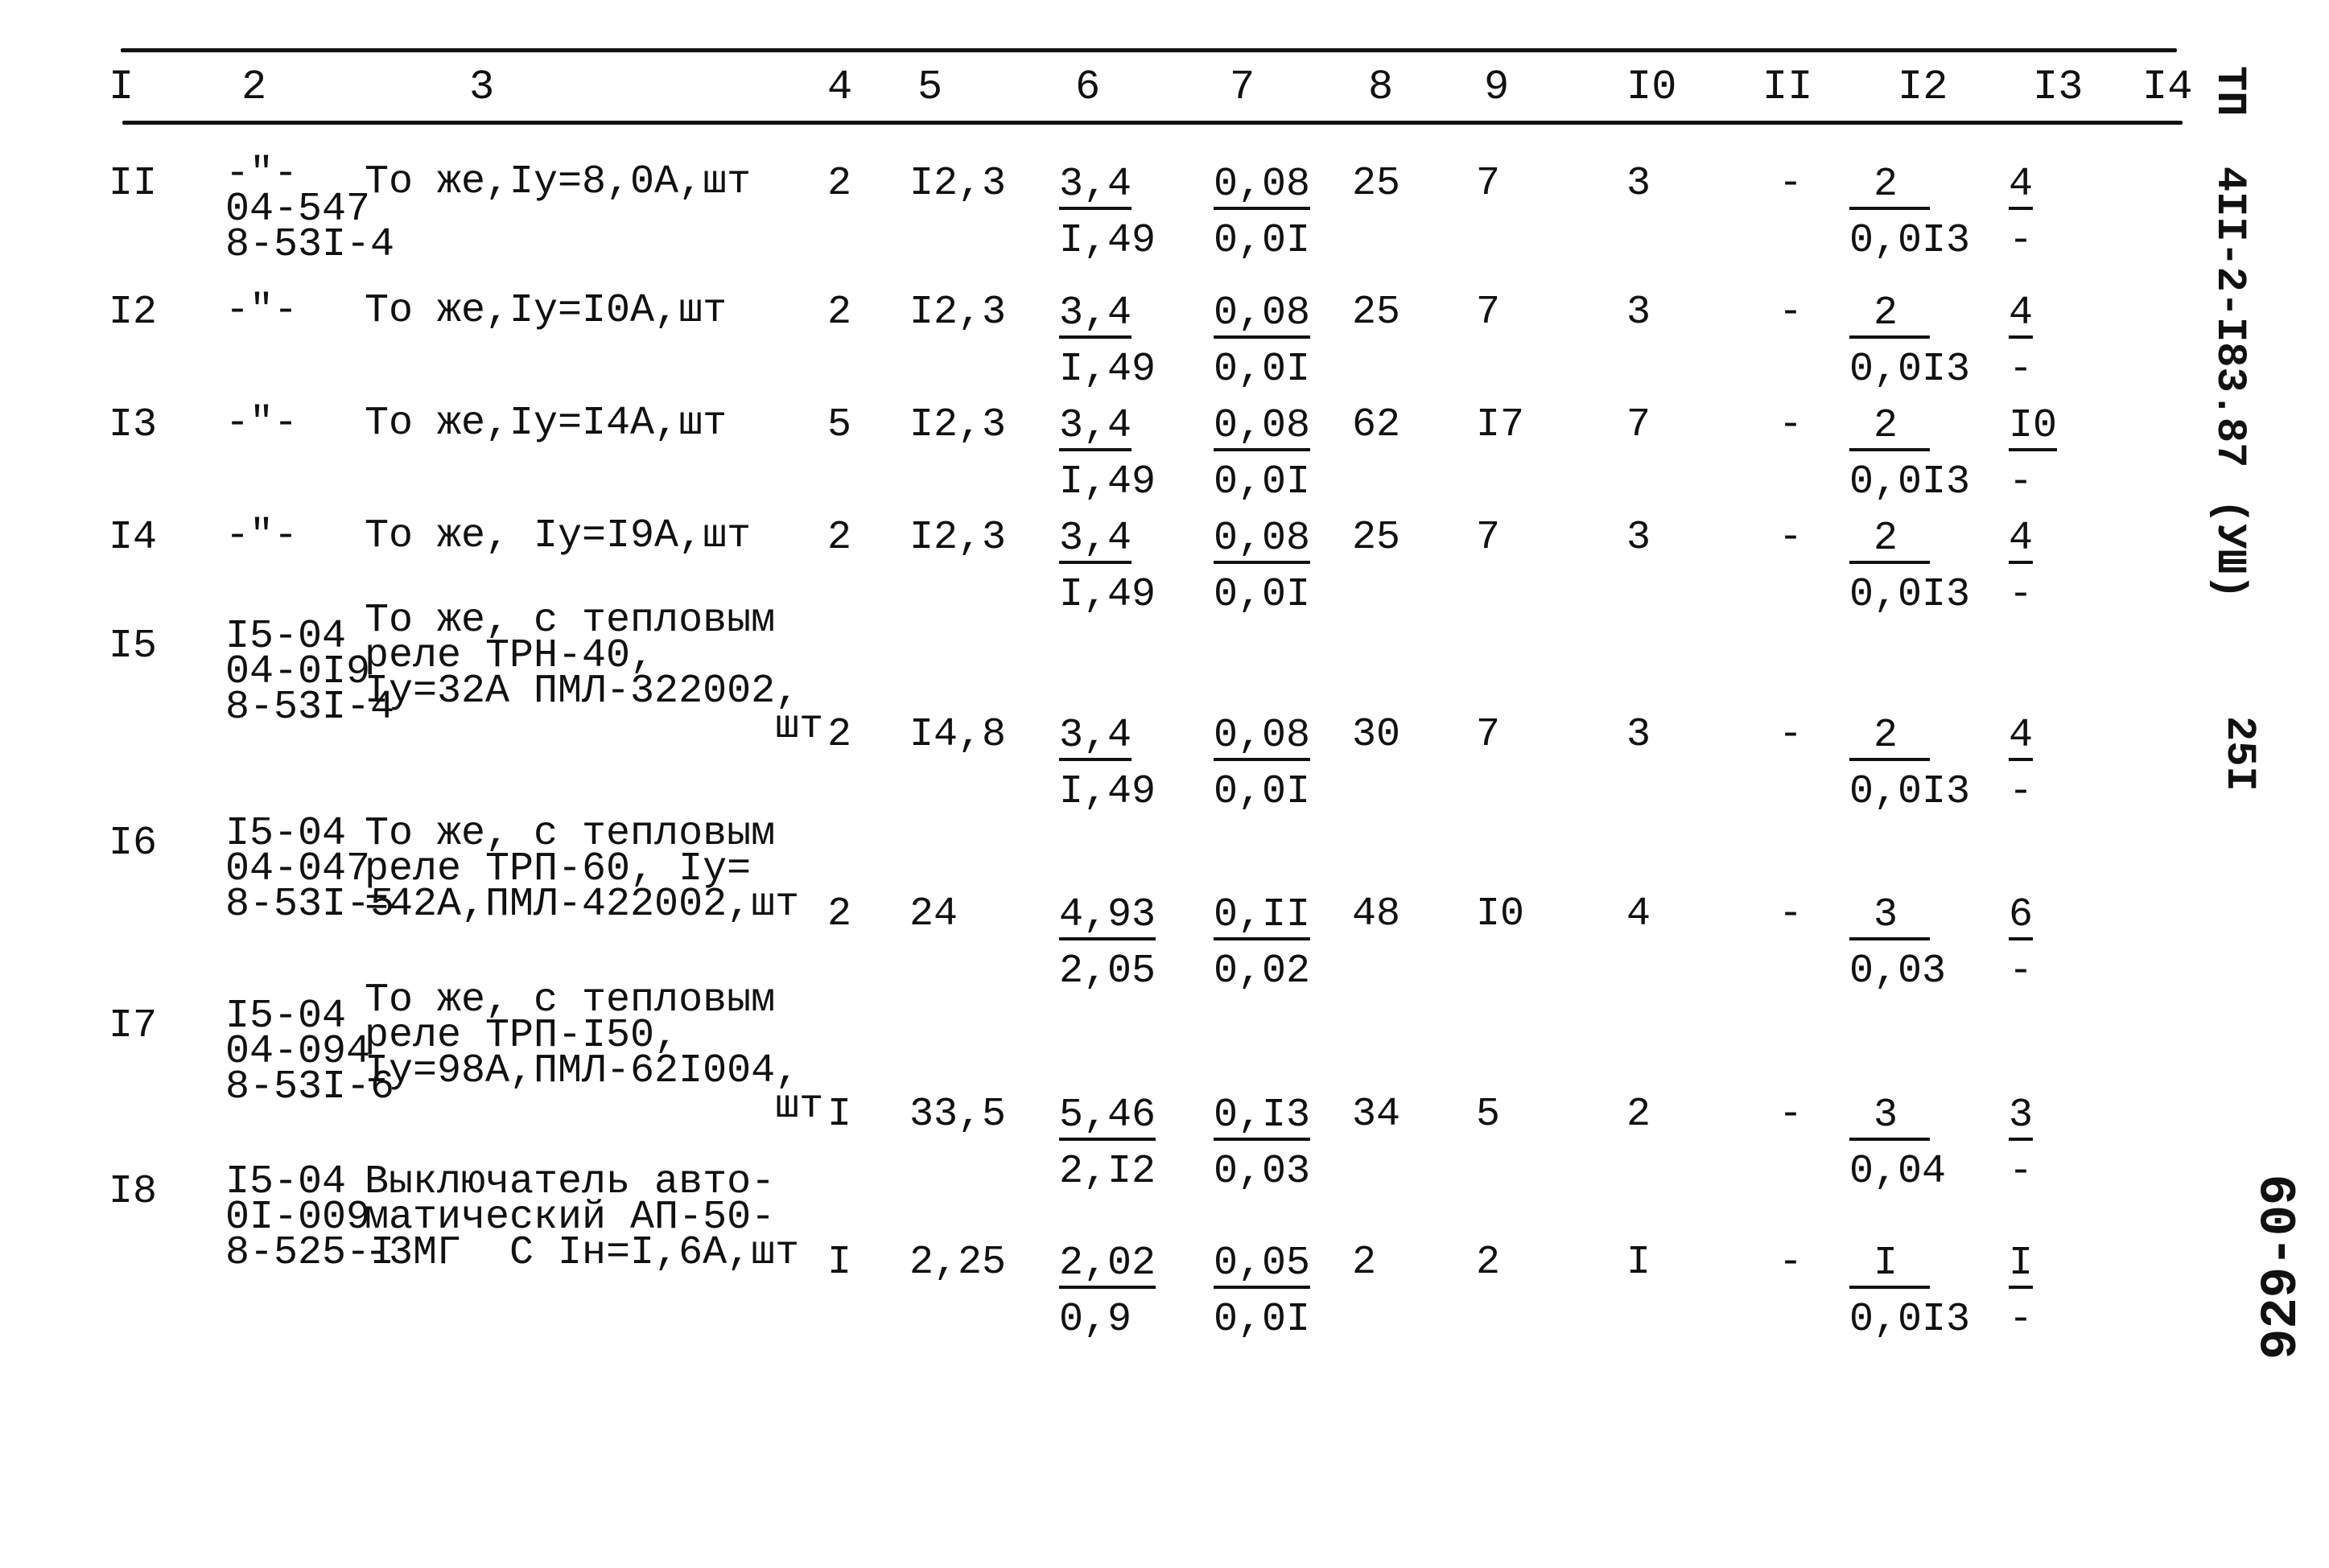 The height and width of the screenshot is (1568, 2329). Describe the element at coordinates (1364, 1263) in the screenshot. I see `value-col8: 2` at that location.